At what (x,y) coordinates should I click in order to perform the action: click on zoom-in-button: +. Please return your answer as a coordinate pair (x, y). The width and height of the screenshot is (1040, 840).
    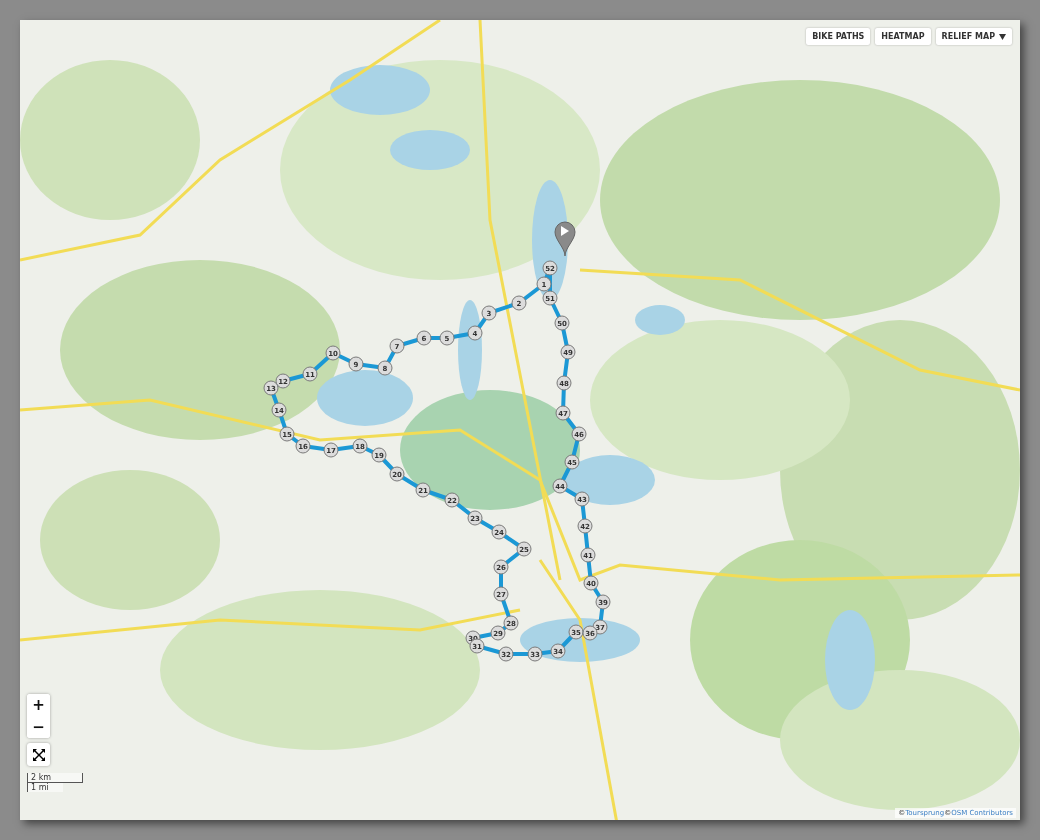
    Looking at the image, I should click on (38, 705).